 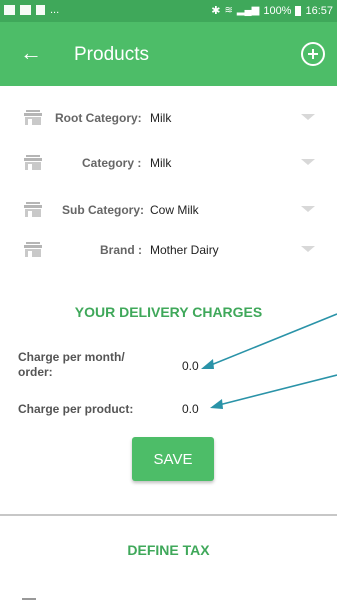 What do you see at coordinates (71, 365) in the screenshot?
I see `charge-per-month-label: Charge per month/ order:` at bounding box center [71, 365].